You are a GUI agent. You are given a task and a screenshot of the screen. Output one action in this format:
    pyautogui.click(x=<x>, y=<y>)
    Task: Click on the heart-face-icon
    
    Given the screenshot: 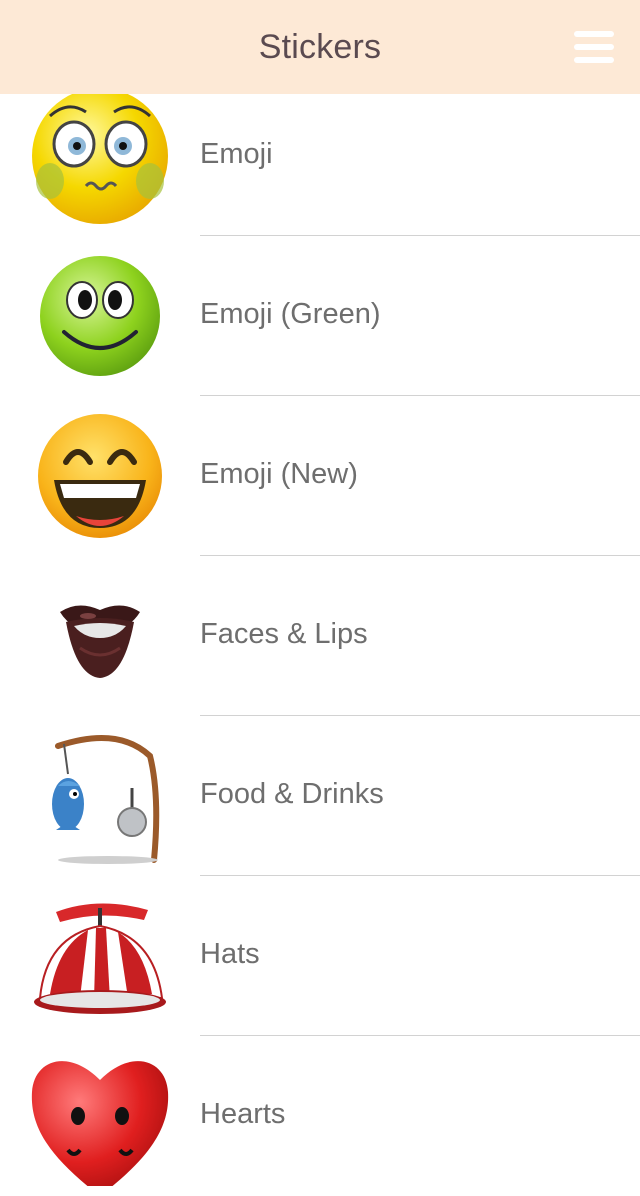 What is the action you would take?
    pyautogui.click(x=100, y=1116)
    